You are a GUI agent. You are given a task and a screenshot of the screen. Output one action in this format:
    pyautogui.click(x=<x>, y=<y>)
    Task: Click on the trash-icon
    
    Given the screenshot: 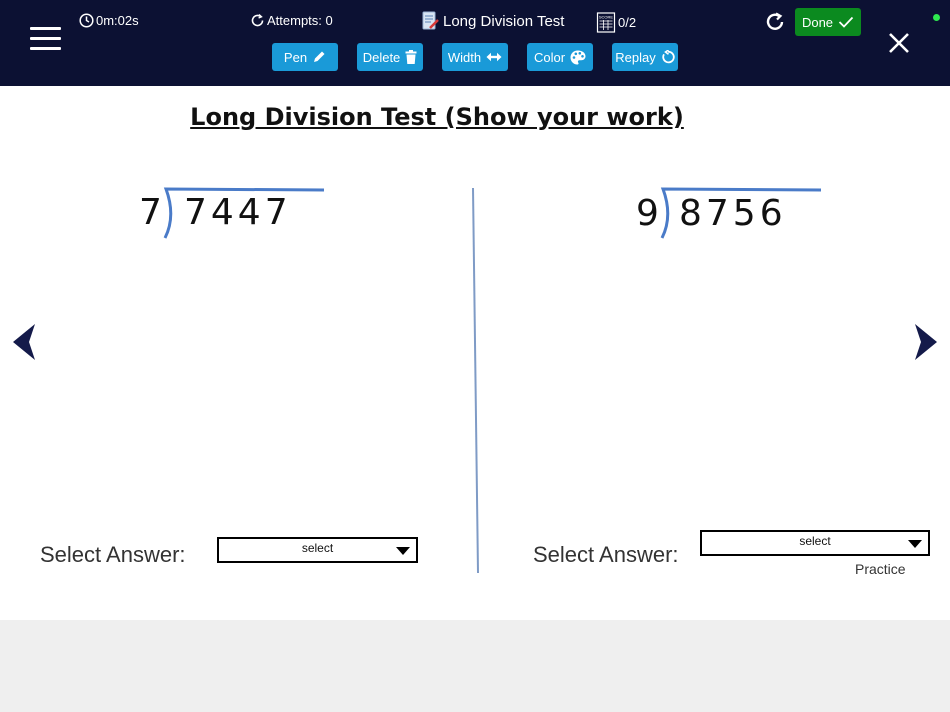 What is the action you would take?
    pyautogui.click(x=411, y=57)
    